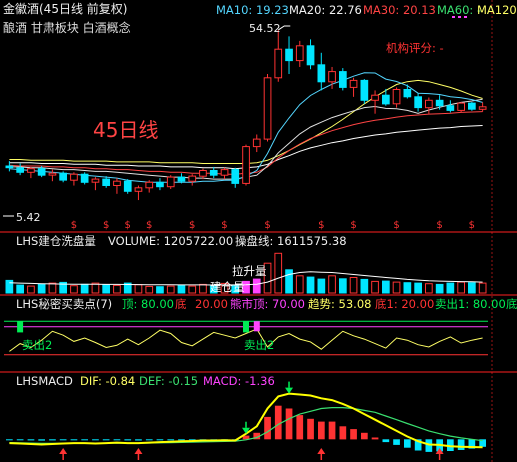 The image size is (517, 462). I want to click on macd-panel-title: LHSMACD, so click(44, 381).